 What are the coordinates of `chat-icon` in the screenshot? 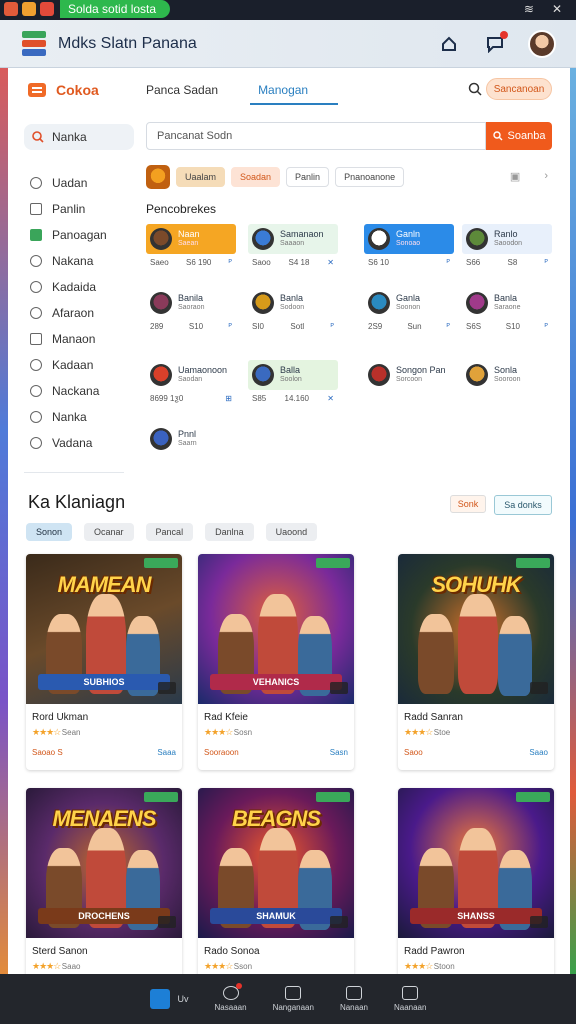 It's located at (495, 44).